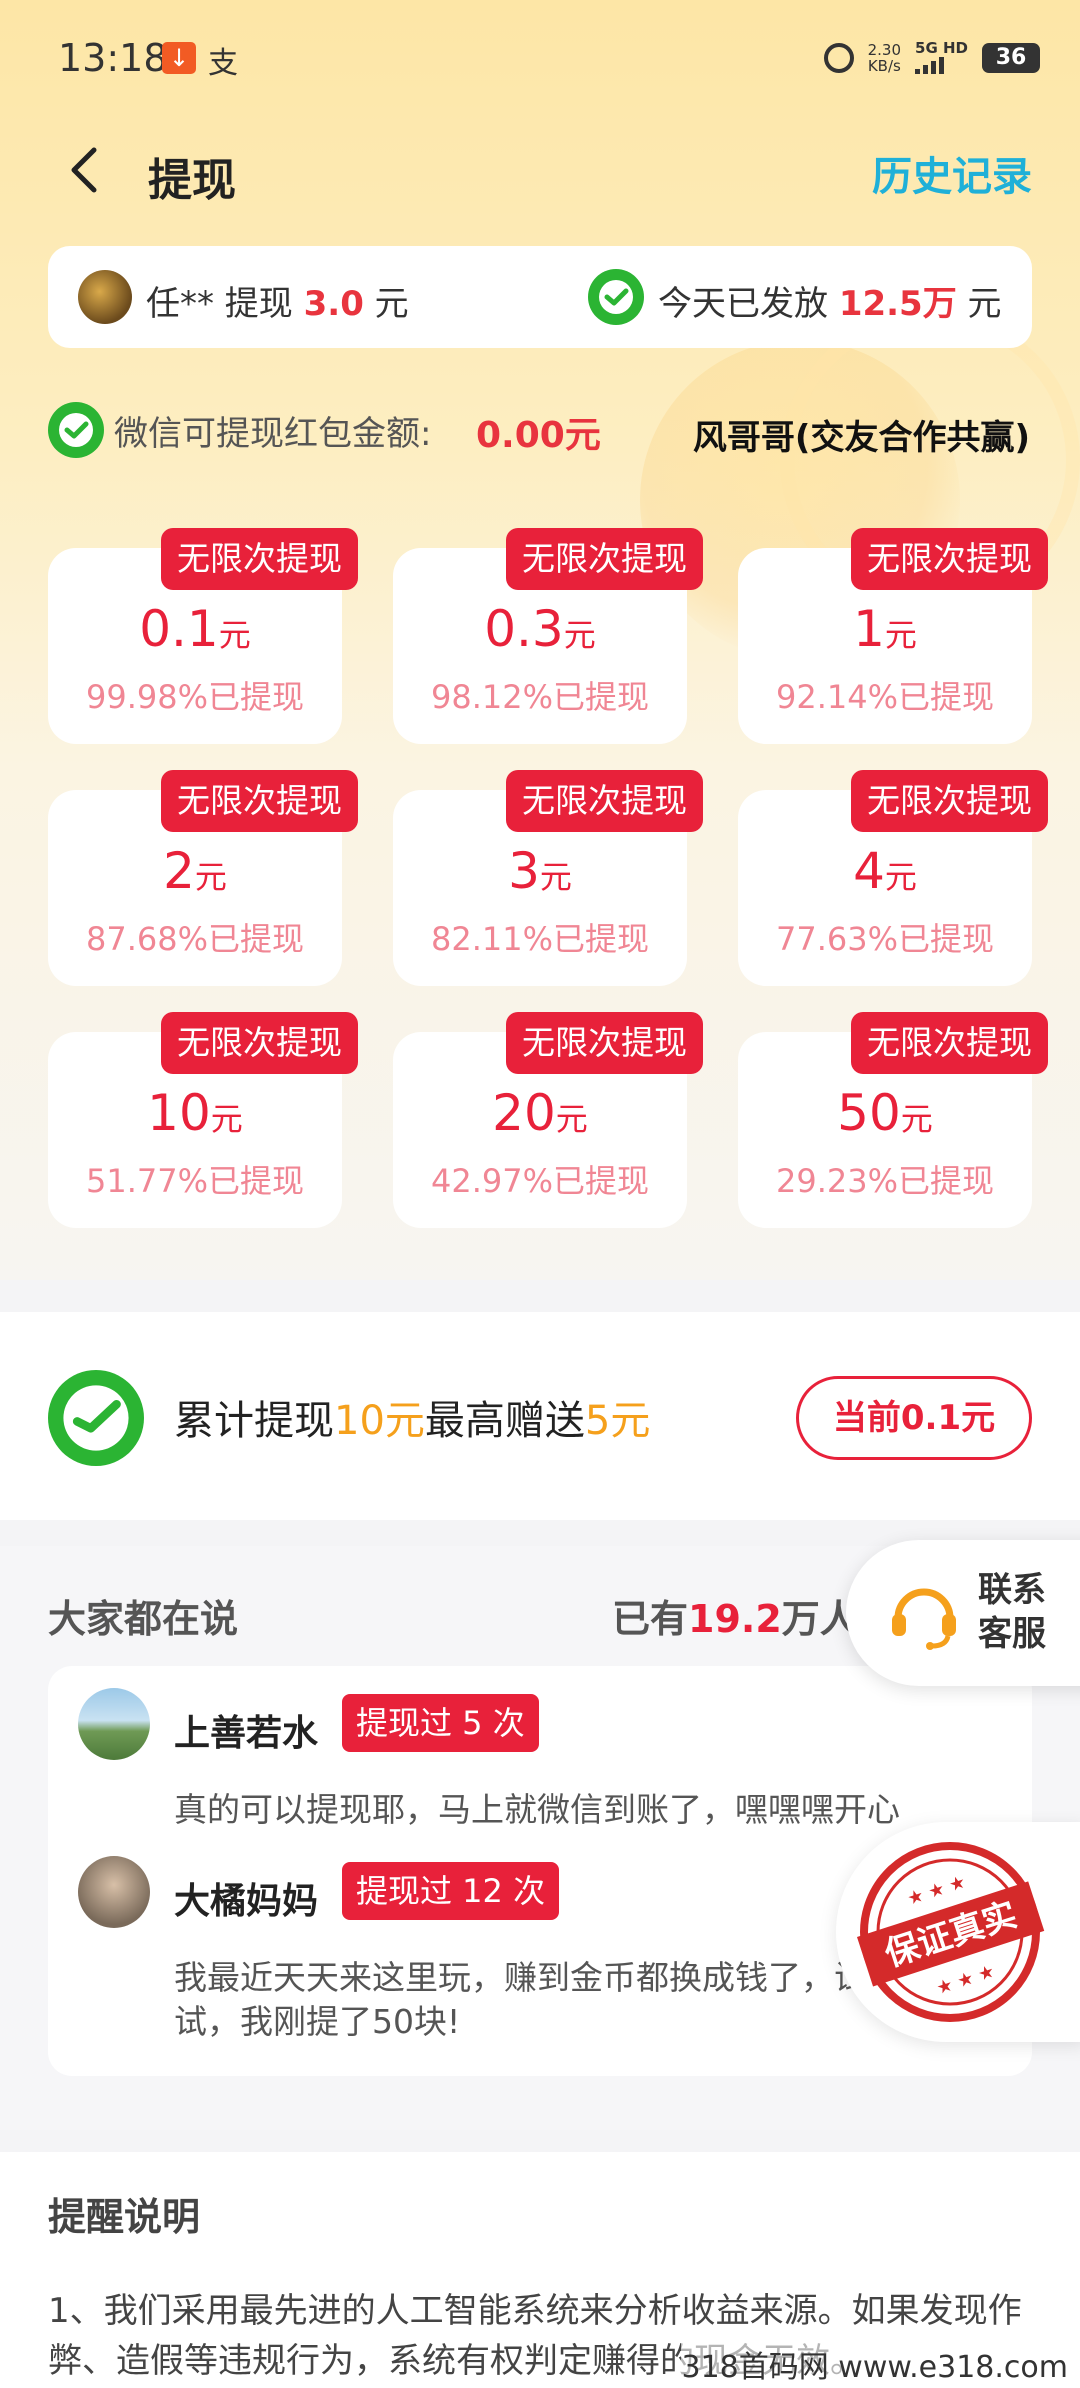 The image size is (1080, 2388). Describe the element at coordinates (884, 50) in the screenshot. I see `network-speed-value: 2.30` at that location.